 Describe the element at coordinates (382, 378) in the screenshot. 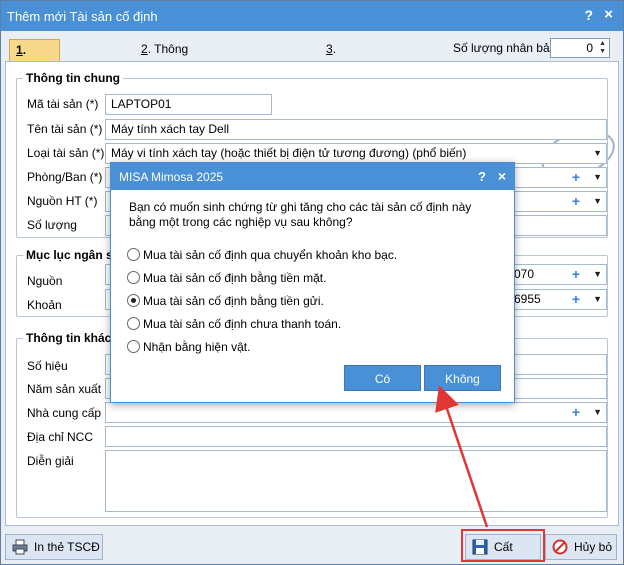

I see `yes-button: Có` at that location.